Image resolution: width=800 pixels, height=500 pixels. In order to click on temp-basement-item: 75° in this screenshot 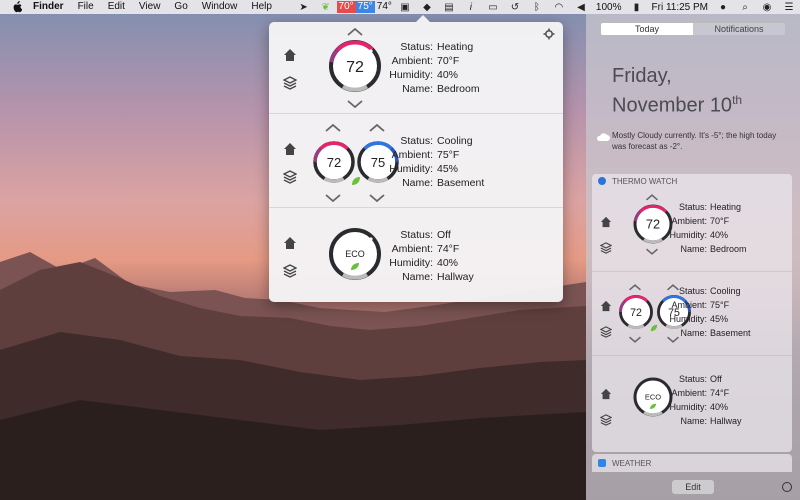, I will do `click(365, 7)`.